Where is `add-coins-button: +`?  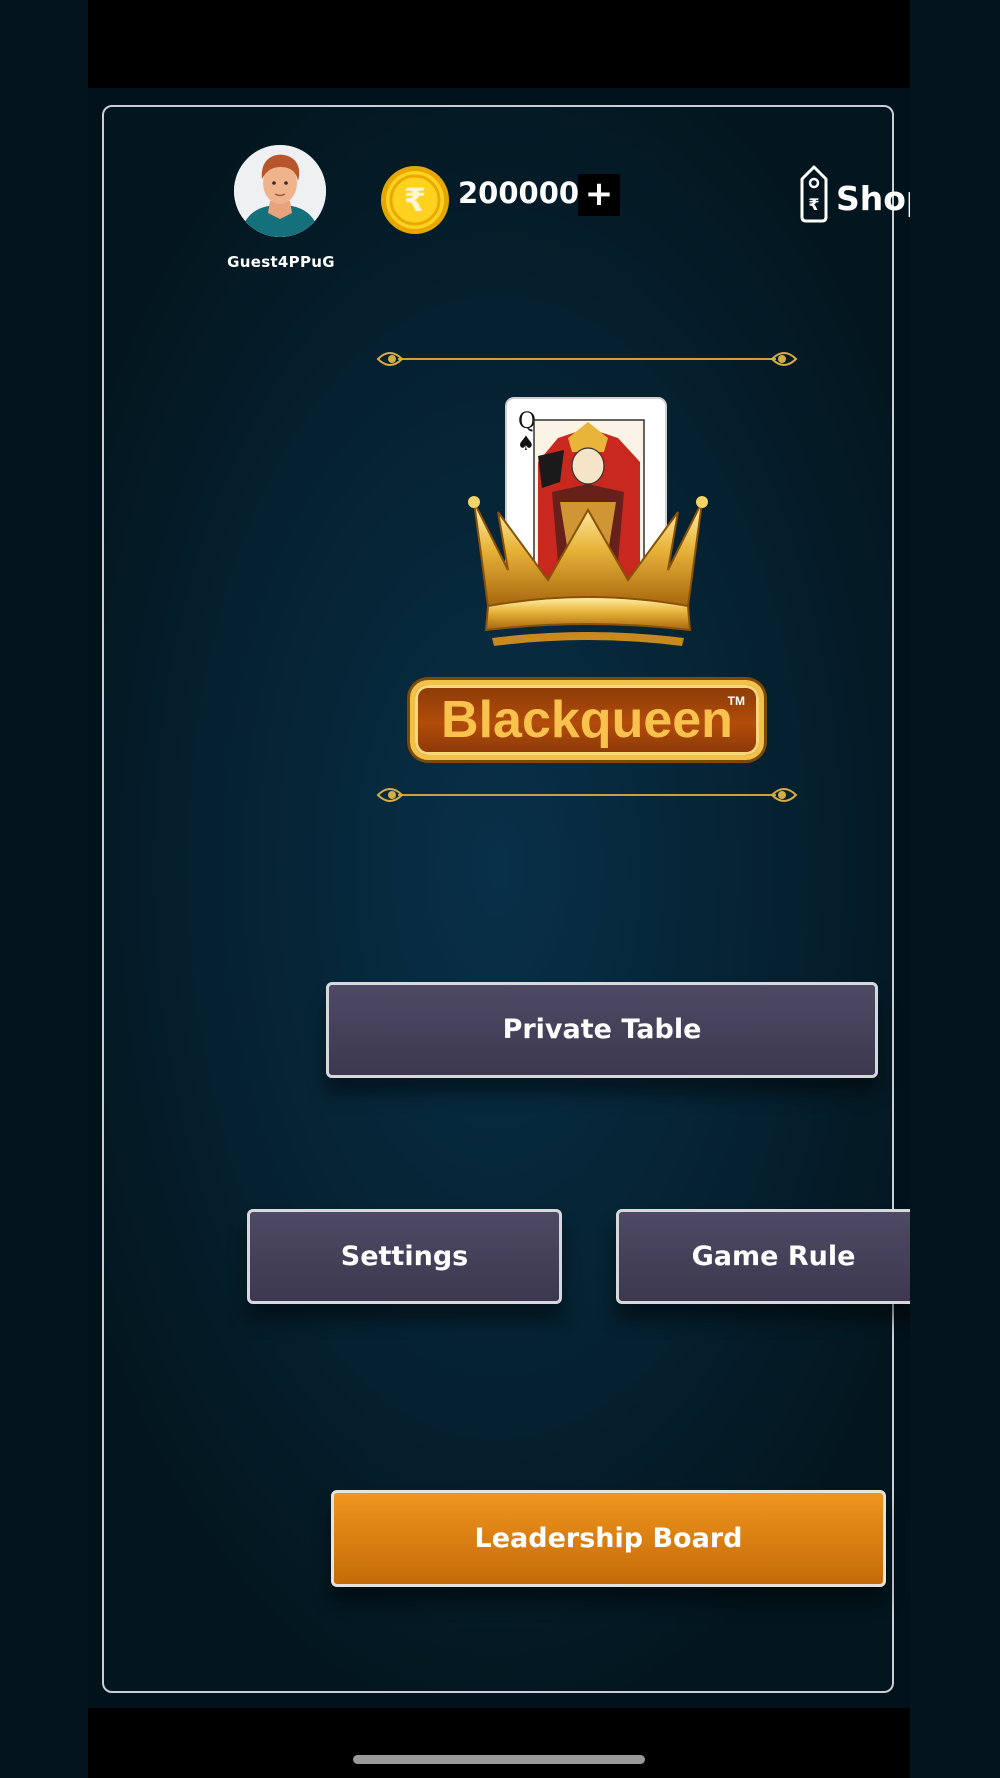 add-coins-button: + is located at coordinates (599, 195).